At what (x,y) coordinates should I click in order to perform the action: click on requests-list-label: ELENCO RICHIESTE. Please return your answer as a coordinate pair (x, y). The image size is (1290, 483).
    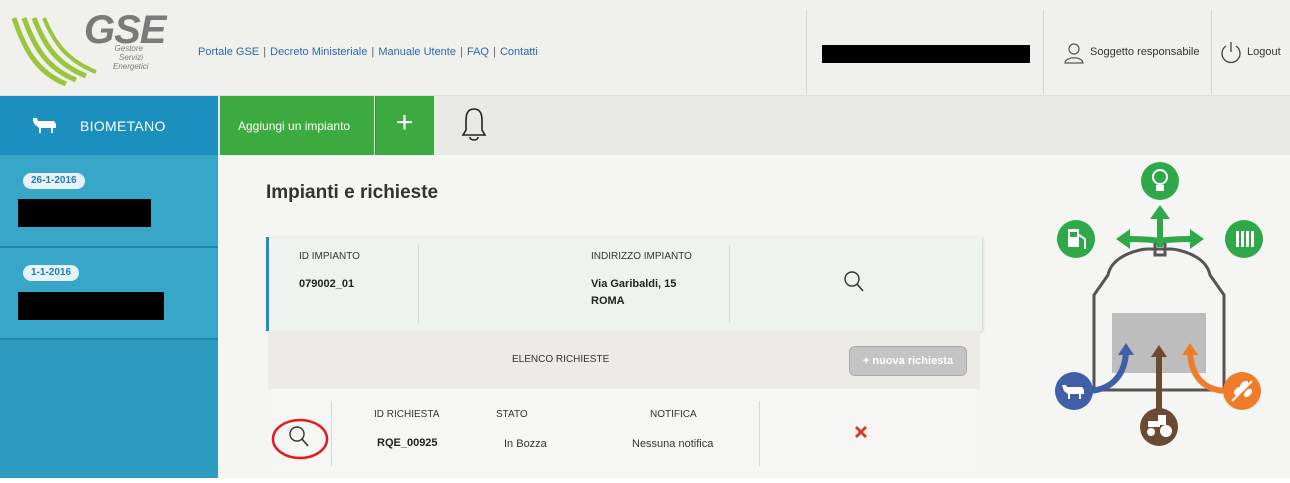
    Looking at the image, I should click on (561, 359).